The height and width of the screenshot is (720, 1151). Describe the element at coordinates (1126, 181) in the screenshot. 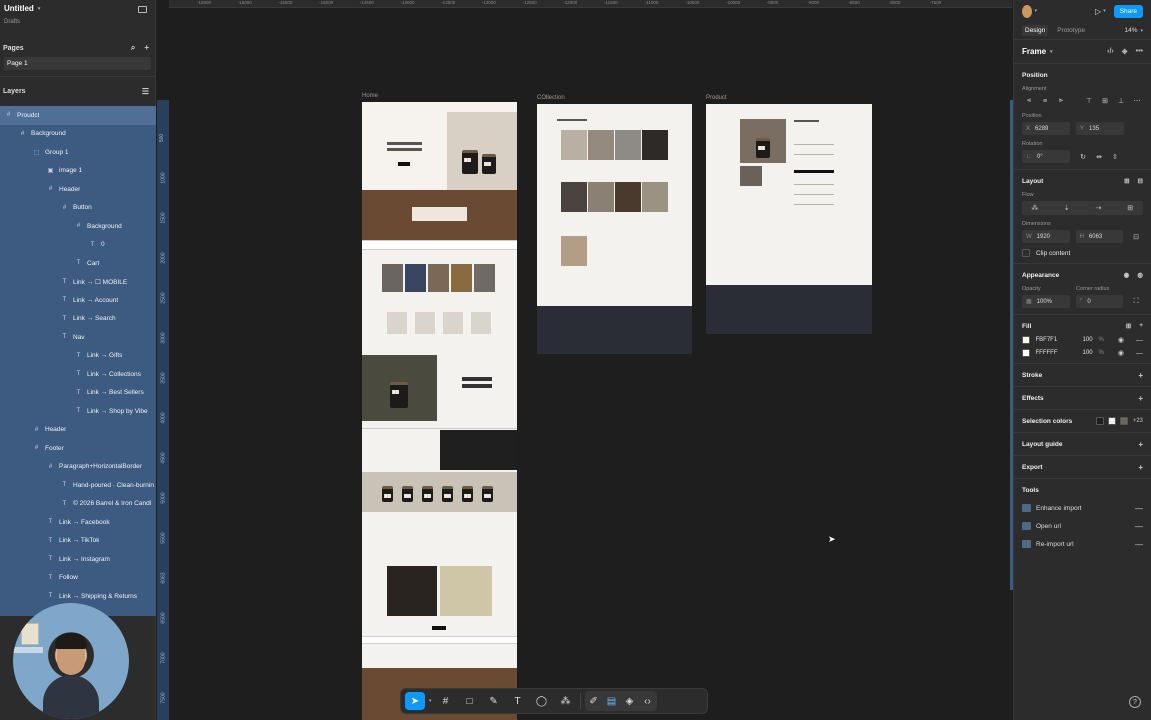

I see `grid-icon: ⊞` at that location.